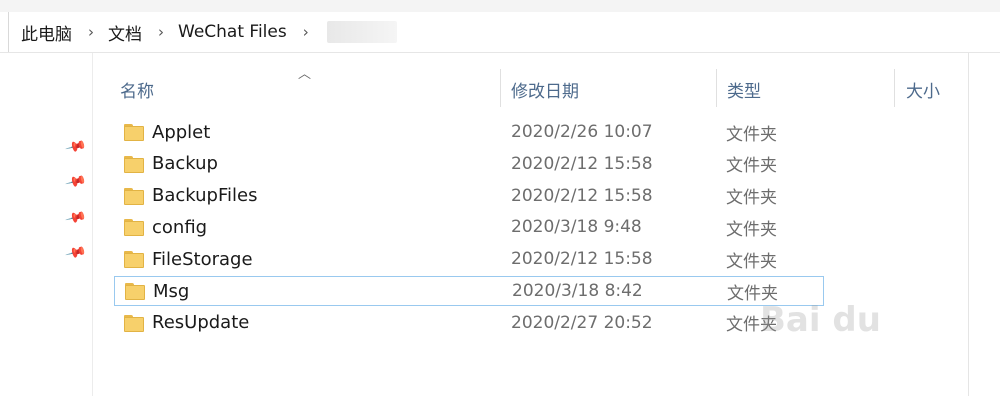  Describe the element at coordinates (582, 132) in the screenshot. I see `file-modified-date: 2020/2/26 10:07` at that location.